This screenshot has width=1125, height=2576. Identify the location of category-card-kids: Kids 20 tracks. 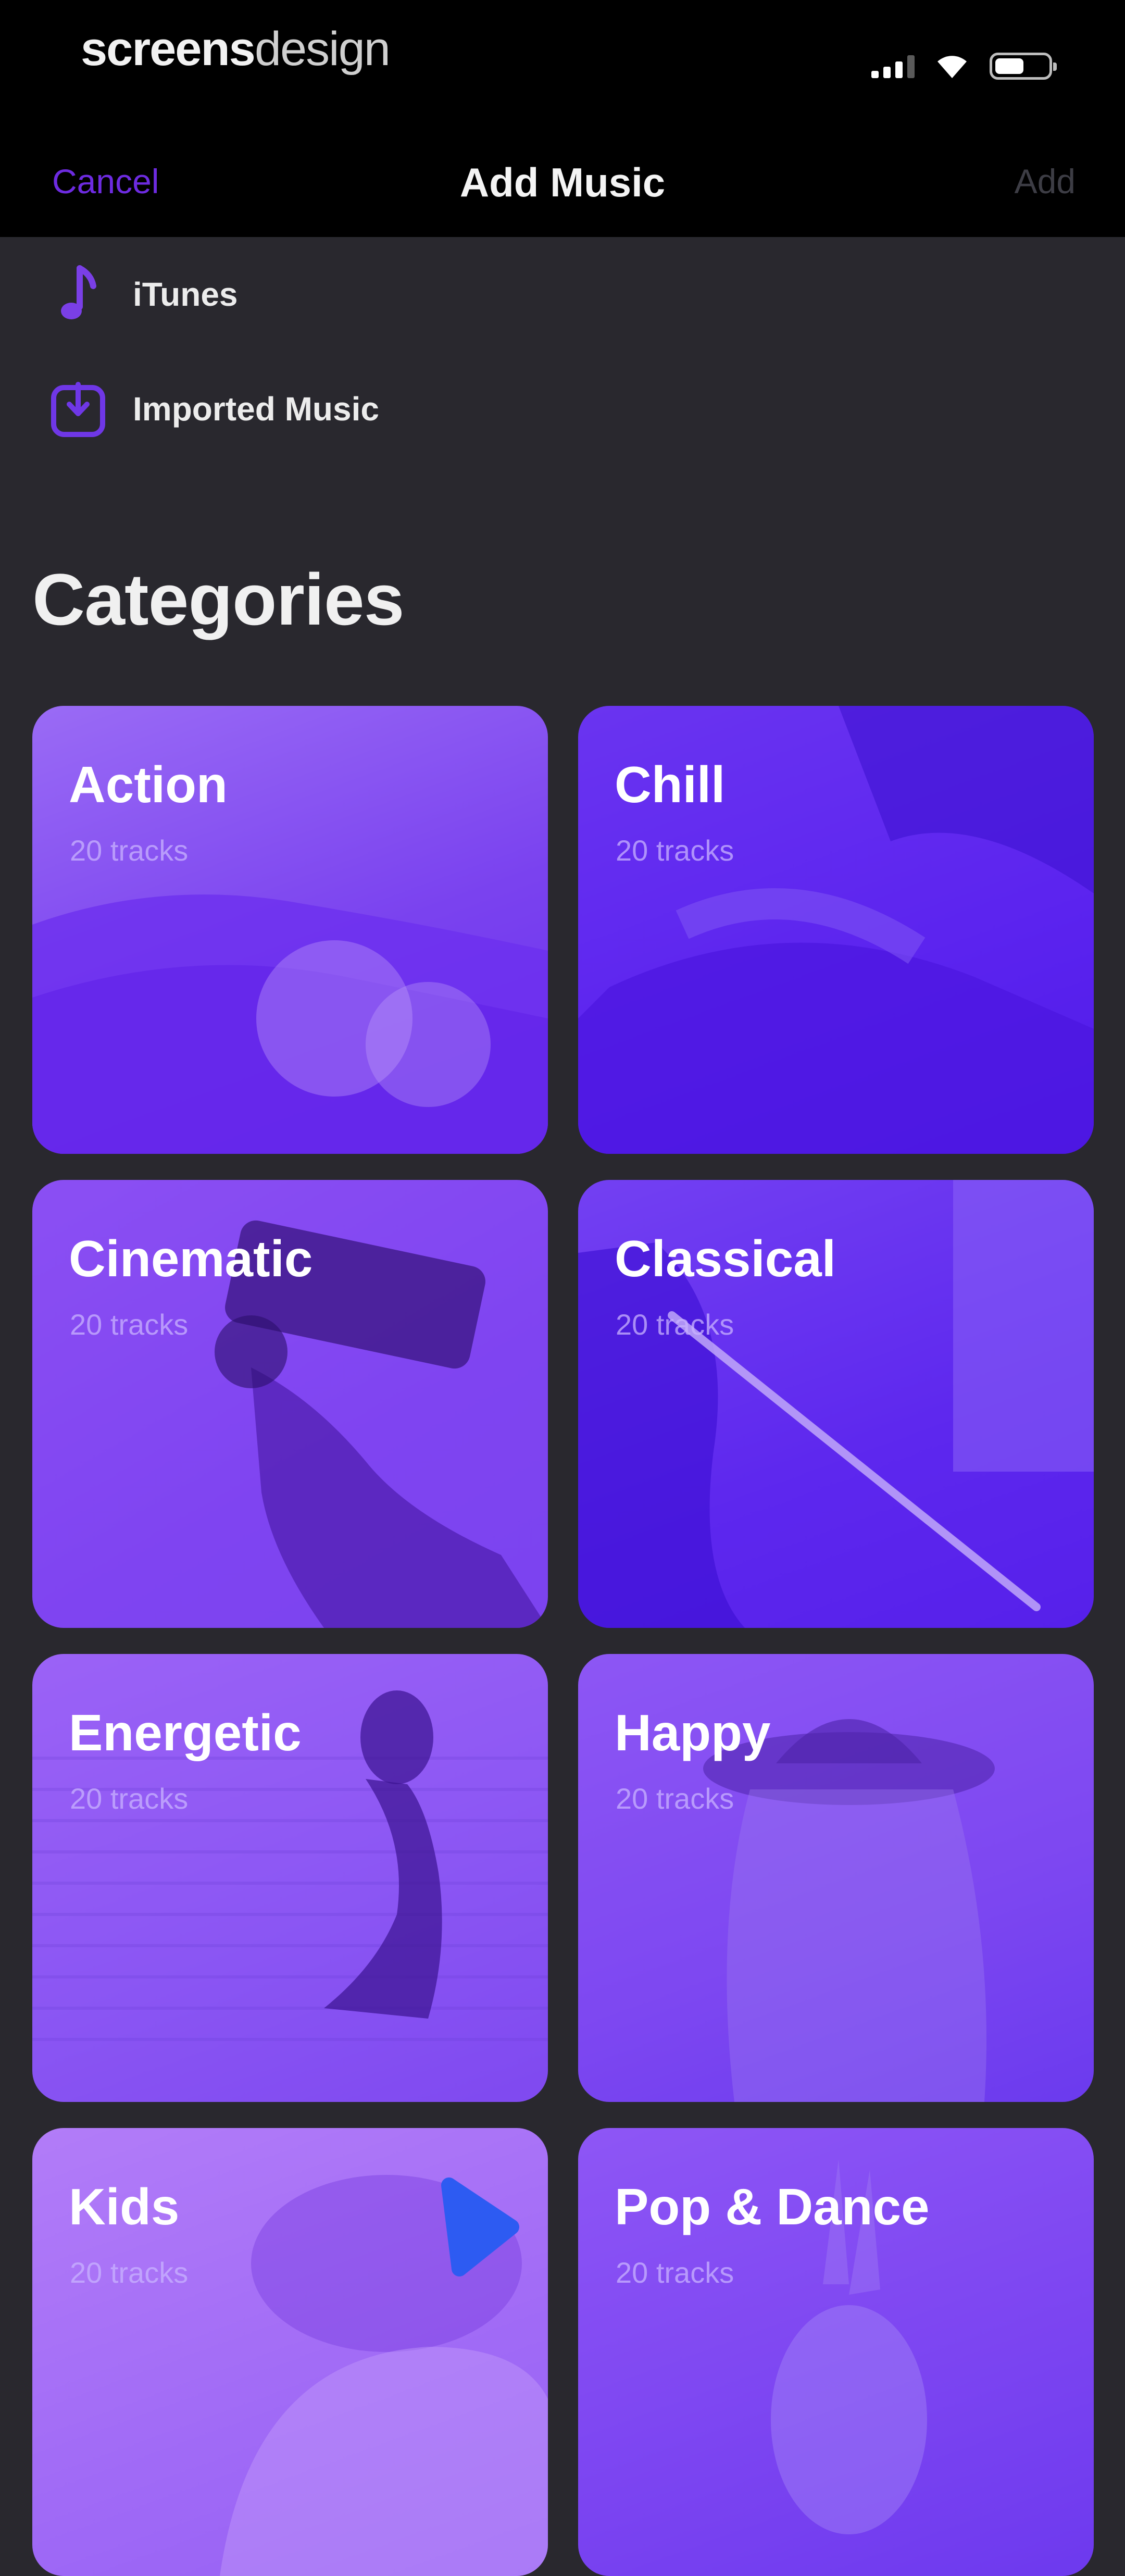
(290, 2352).